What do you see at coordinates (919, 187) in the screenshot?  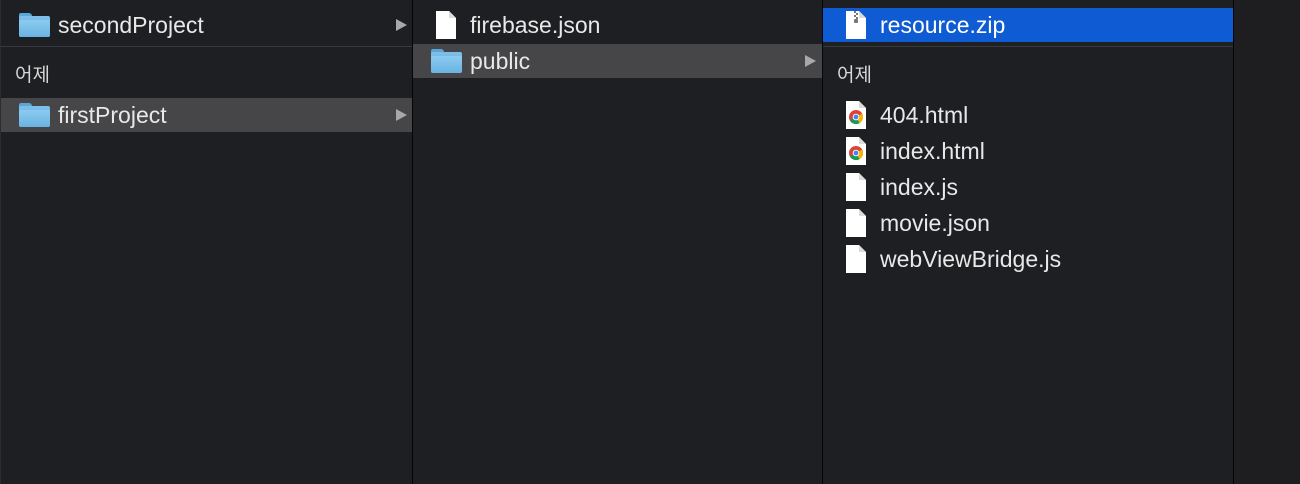 I see `item-label: index.js` at bounding box center [919, 187].